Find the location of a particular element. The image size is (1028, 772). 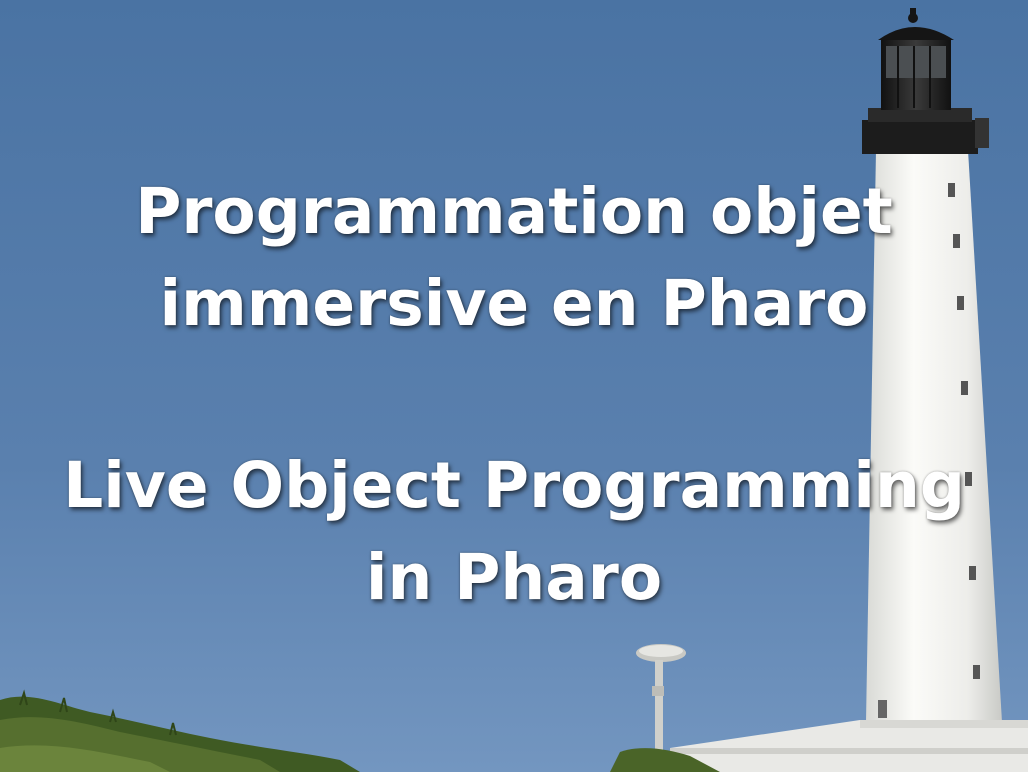

title-french-line-2: immersive en Pharo is located at coordinates (514, 303).